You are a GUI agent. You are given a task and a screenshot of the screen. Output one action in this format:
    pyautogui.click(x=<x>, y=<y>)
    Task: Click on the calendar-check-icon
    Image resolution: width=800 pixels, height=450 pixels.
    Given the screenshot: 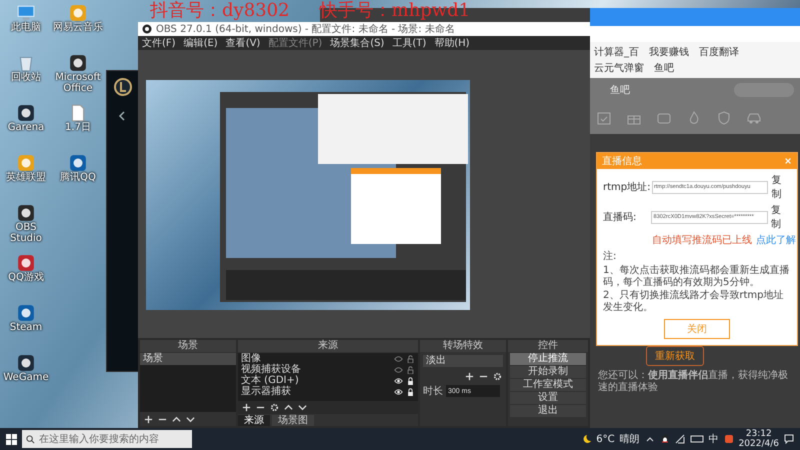 What is the action you would take?
    pyautogui.click(x=604, y=118)
    